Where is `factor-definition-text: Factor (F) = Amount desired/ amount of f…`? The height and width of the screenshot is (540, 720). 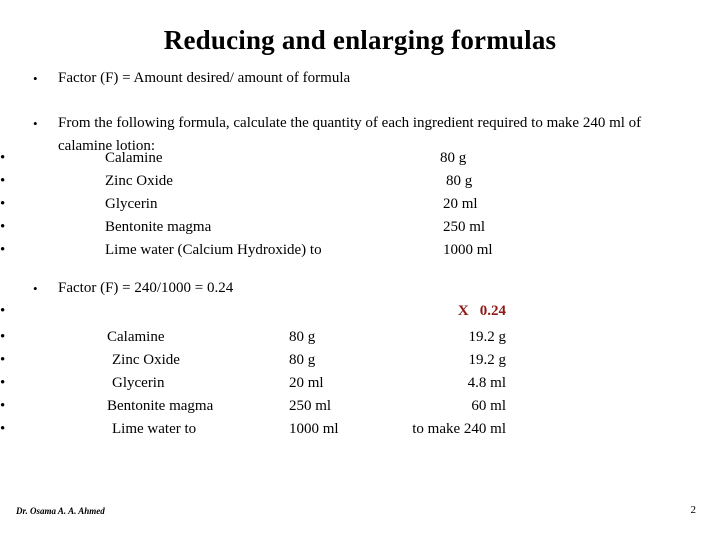 factor-definition-text: Factor (F) = Amount desired/ amount of f… is located at coordinates (204, 78).